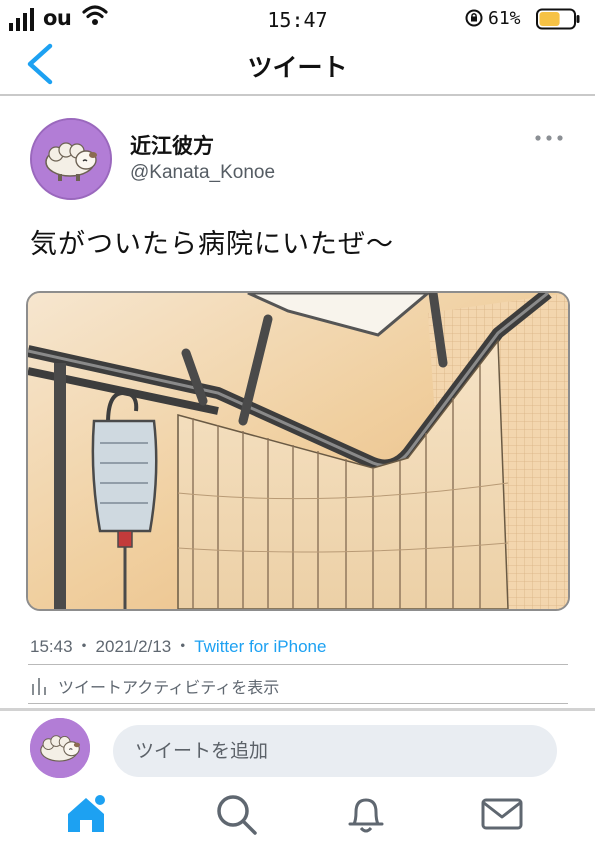  What do you see at coordinates (86, 814) in the screenshot?
I see `home-icon` at bounding box center [86, 814].